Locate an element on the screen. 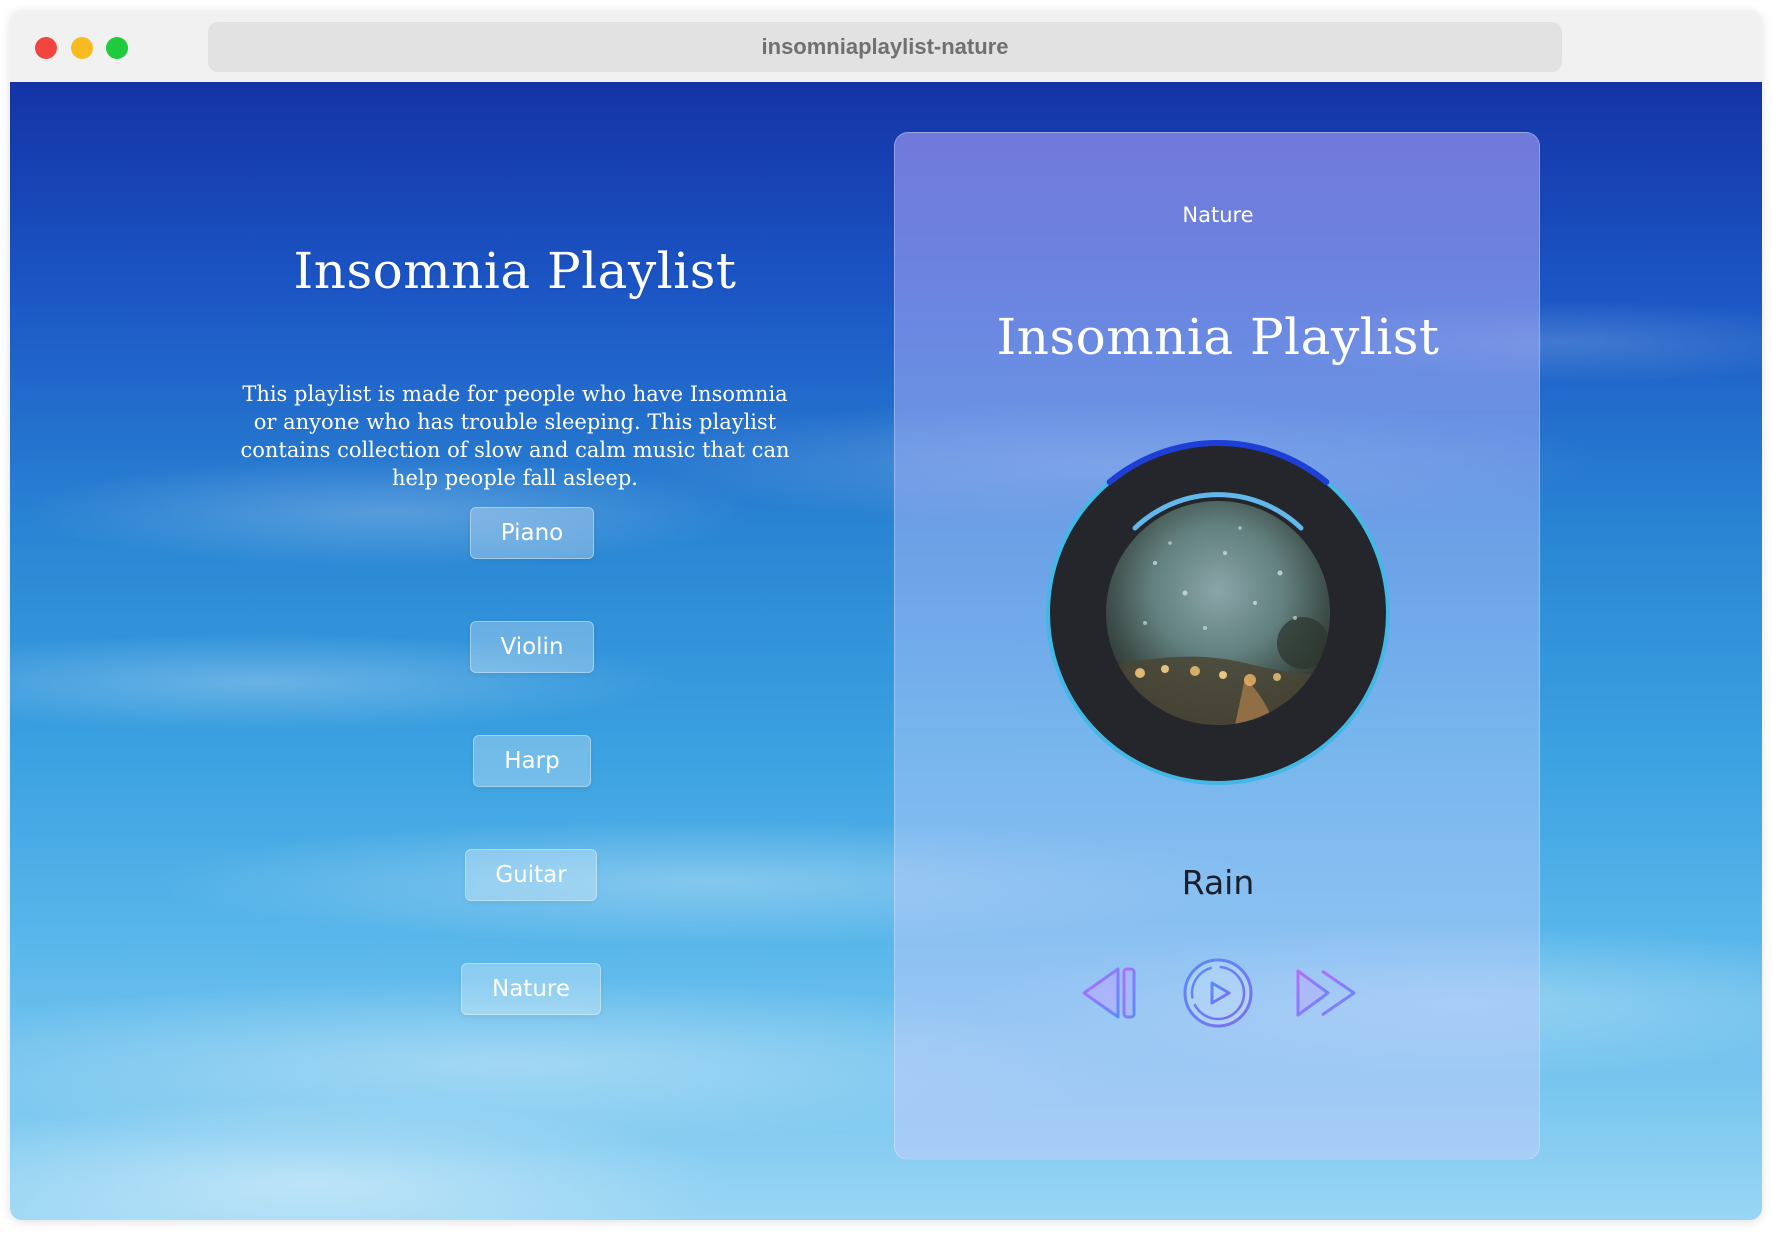  fast-forward-button is located at coordinates (1327, 993).